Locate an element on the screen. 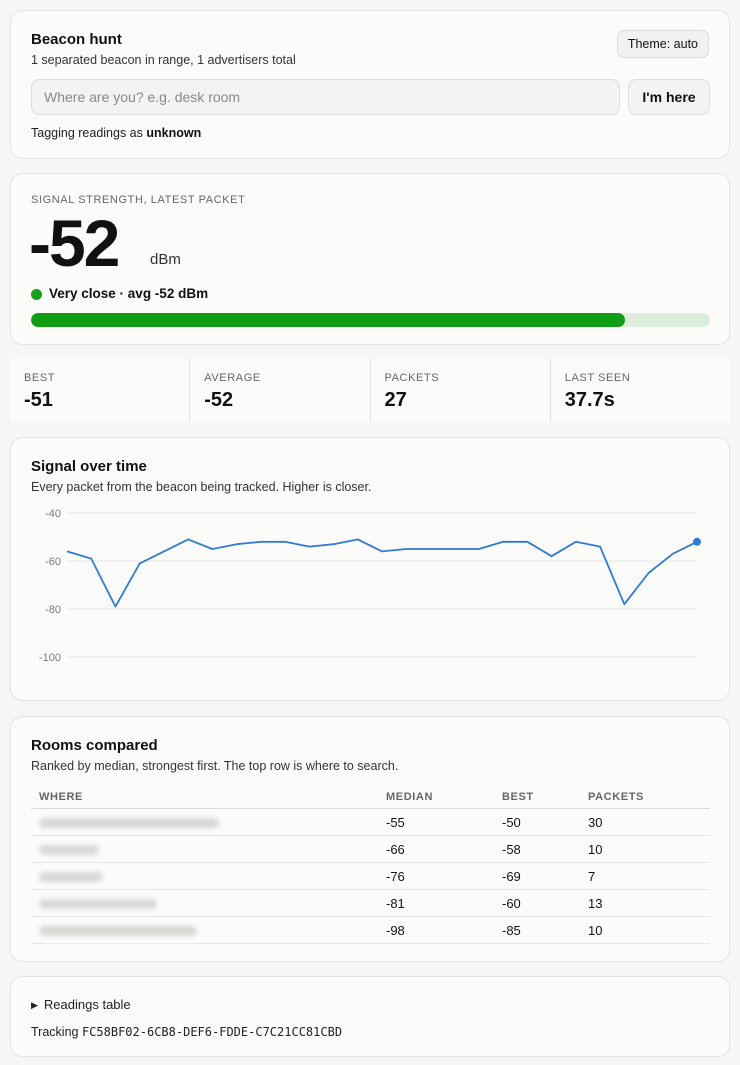  table-row: -98 -85 10 is located at coordinates (370, 930).